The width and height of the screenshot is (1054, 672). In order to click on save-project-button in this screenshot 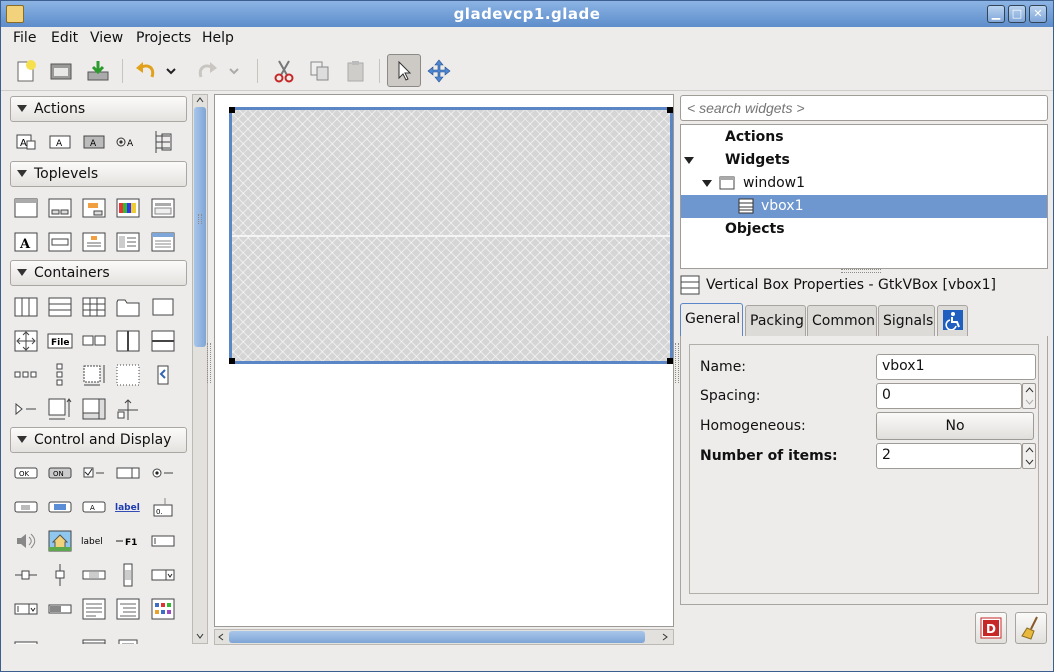, I will do `click(98, 71)`.